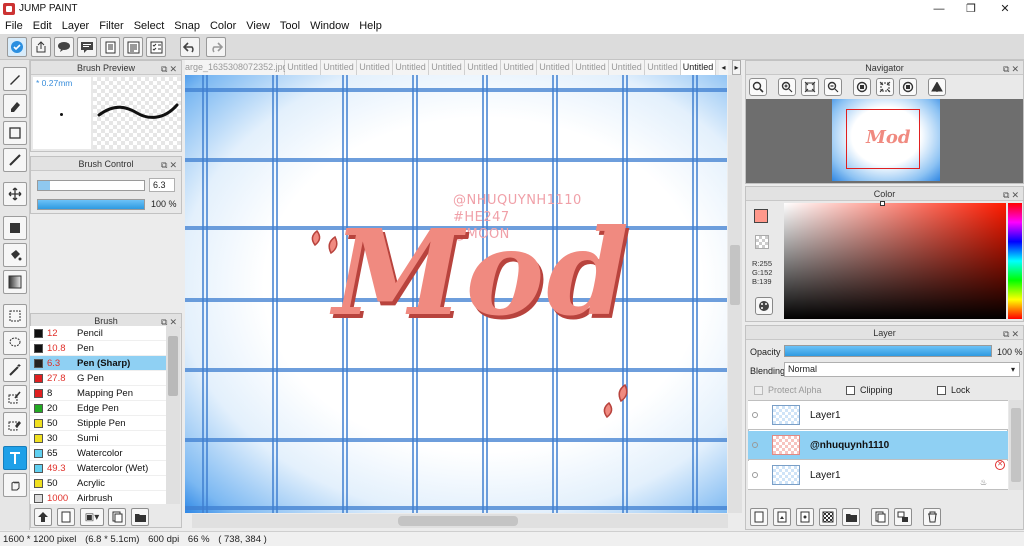 The height and width of the screenshot is (546, 1024). What do you see at coordinates (98, 438) in the screenshot?
I see `brush-item: 30 Sumi` at bounding box center [98, 438].